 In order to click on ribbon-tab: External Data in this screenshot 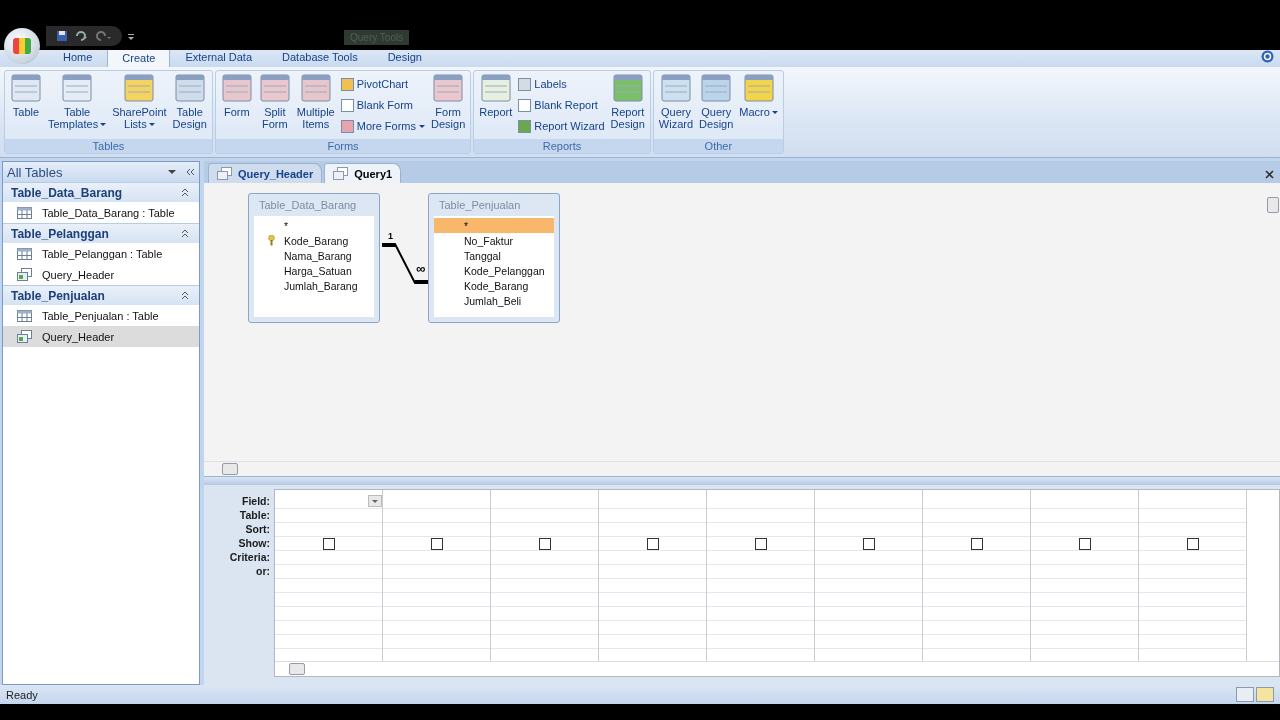, I will do `click(219, 57)`.